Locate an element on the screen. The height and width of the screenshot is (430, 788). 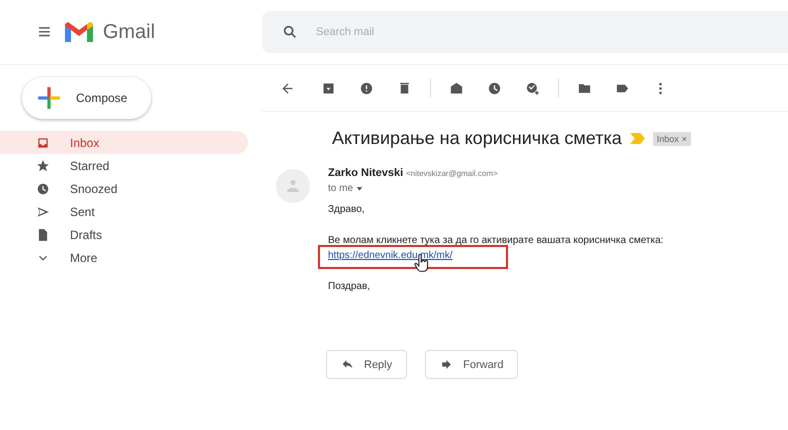
document-icon is located at coordinates (43, 235).